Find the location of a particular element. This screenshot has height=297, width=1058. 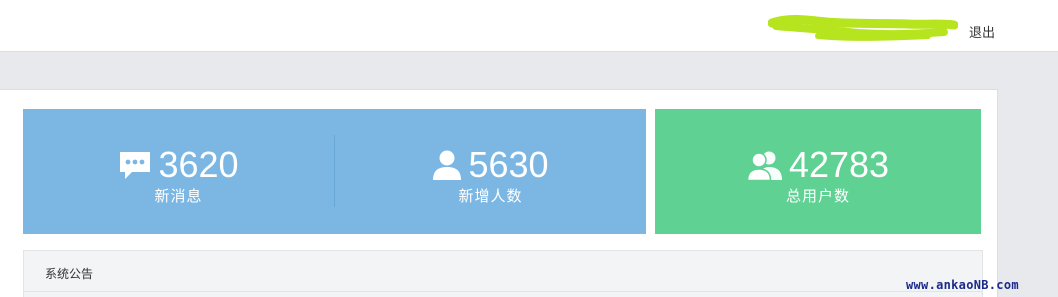

users-icon is located at coordinates (764, 165).